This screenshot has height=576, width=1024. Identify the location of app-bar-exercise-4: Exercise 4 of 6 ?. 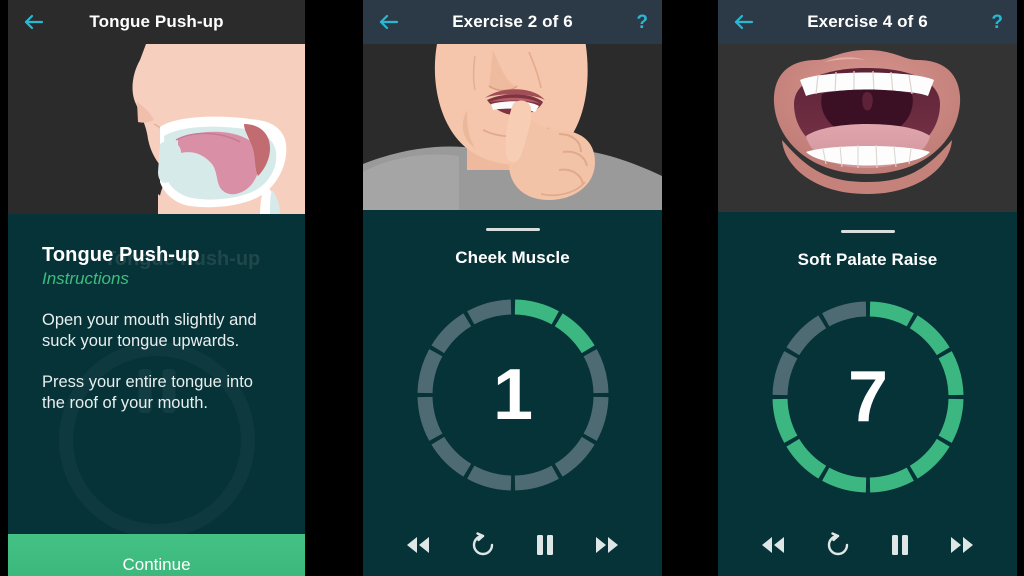
(867, 22).